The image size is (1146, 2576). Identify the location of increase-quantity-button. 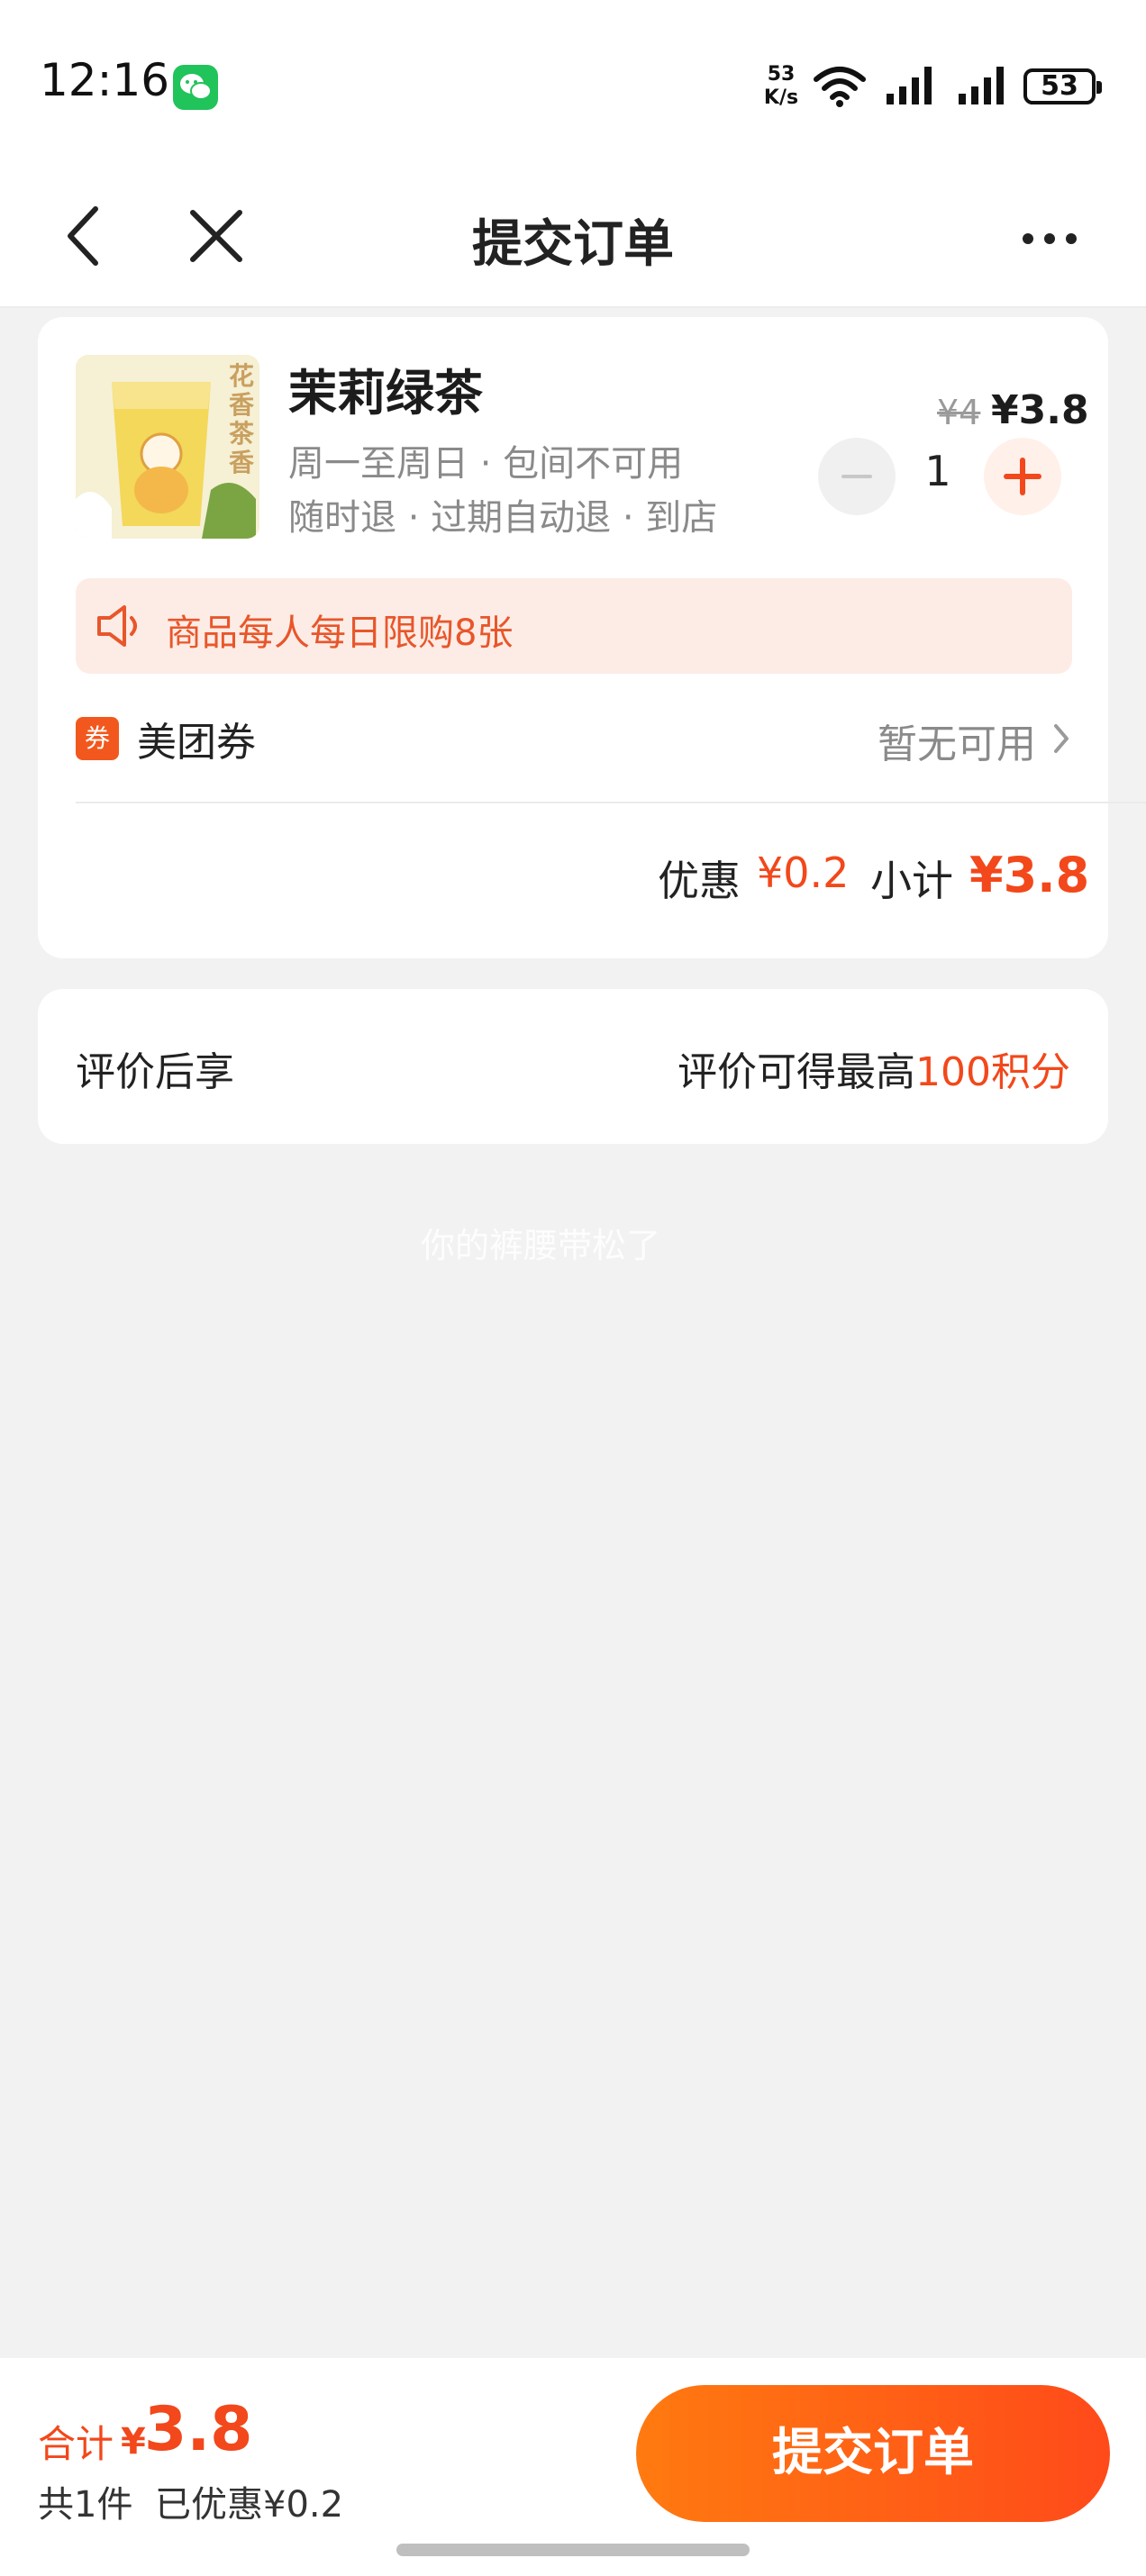
(1023, 476).